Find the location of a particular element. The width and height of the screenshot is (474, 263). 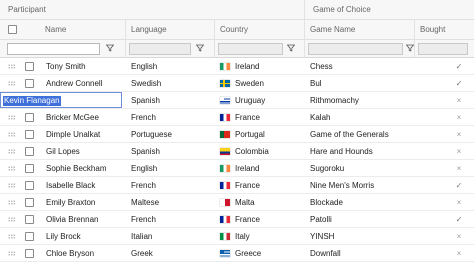

cell-name: Andrew Connell is located at coordinates (82, 83).